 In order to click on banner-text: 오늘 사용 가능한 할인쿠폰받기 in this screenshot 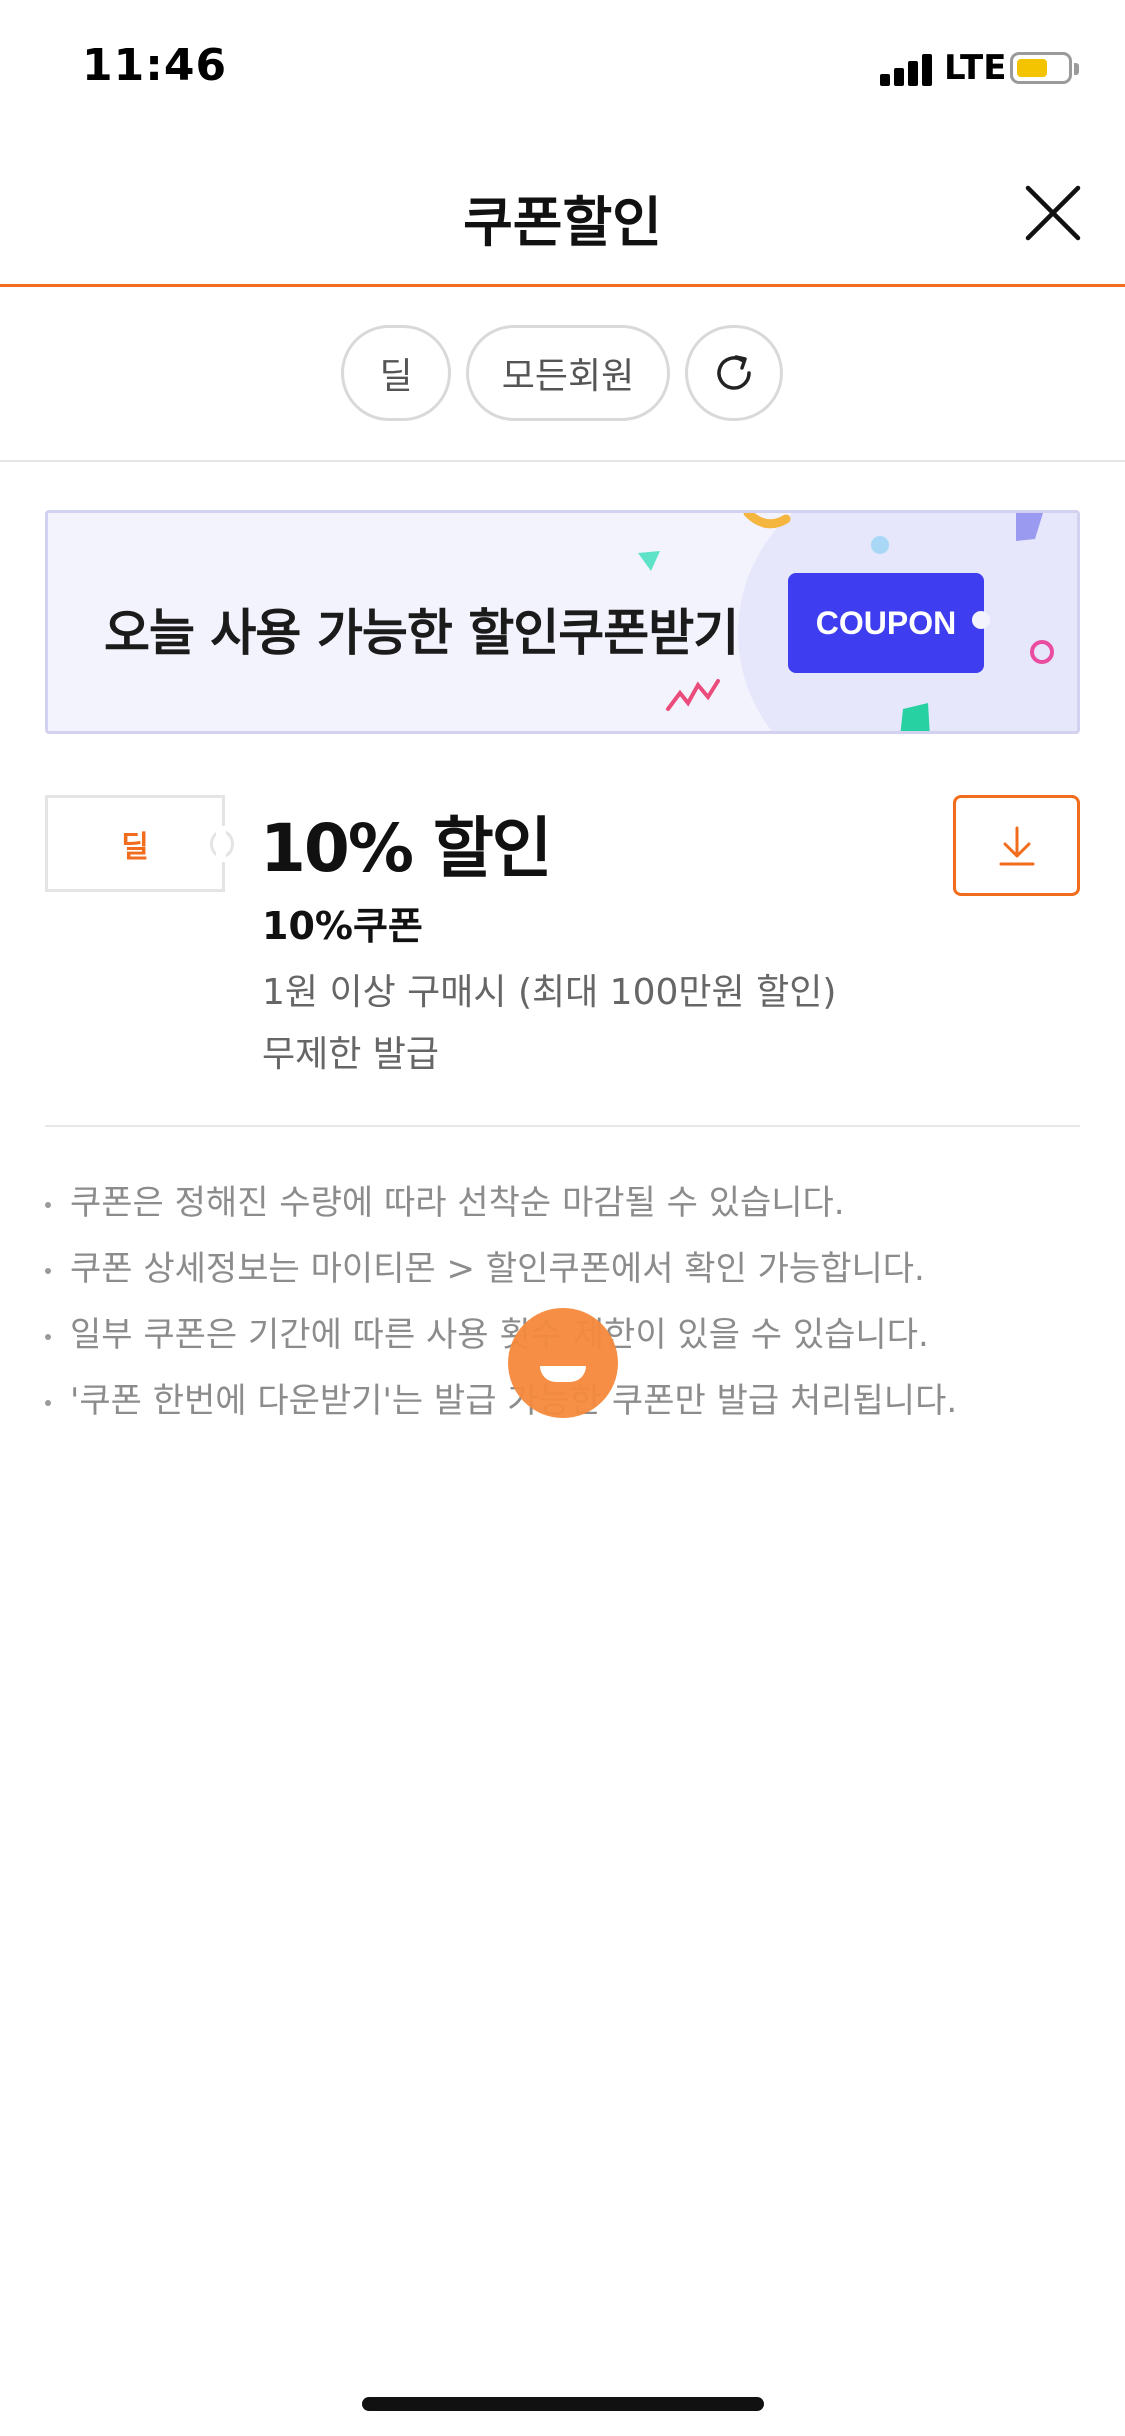, I will do `click(421, 633)`.